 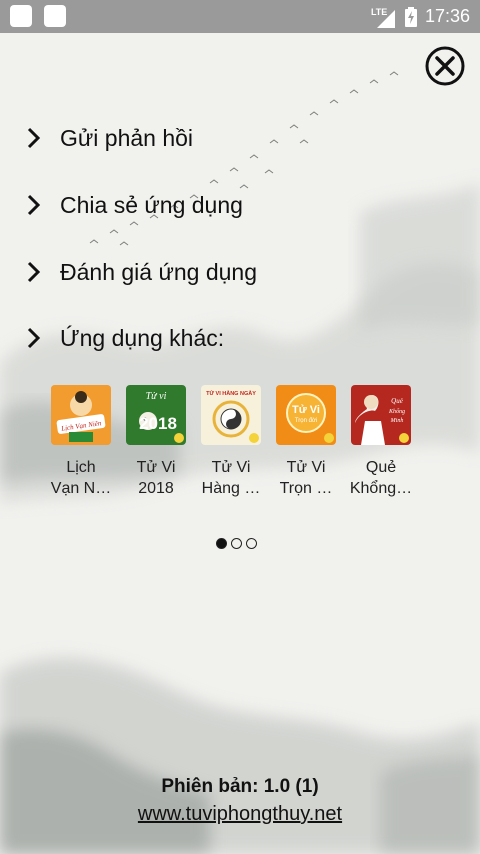 I want to click on app-icon-subtext: Trọn đời, so click(x=306, y=421).